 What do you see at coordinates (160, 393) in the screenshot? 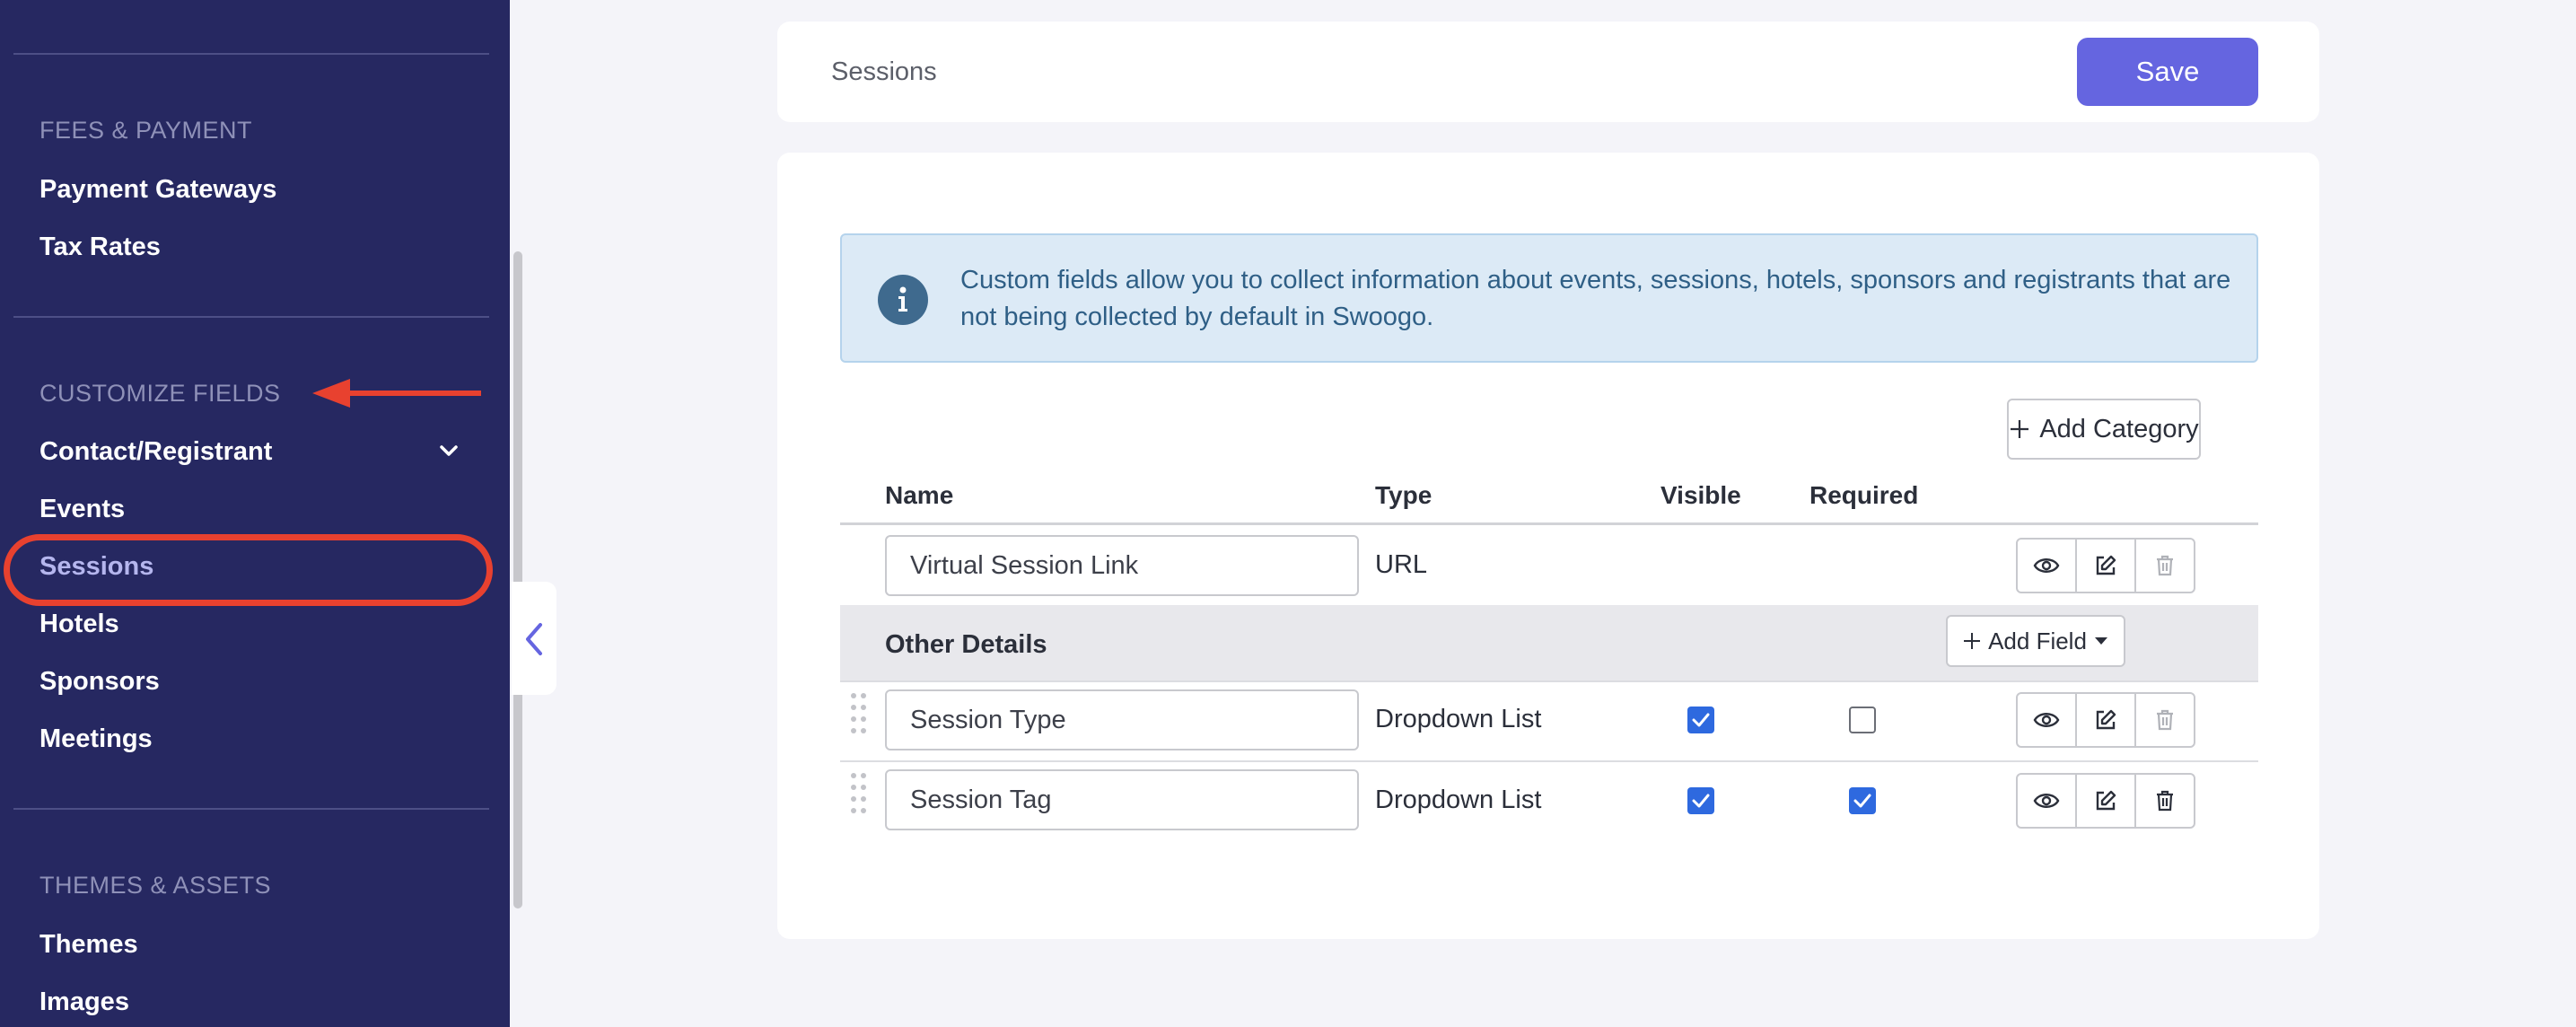
I see `sidebar-heading-customize-fields: CUSTOMIZE FIELDS` at bounding box center [160, 393].